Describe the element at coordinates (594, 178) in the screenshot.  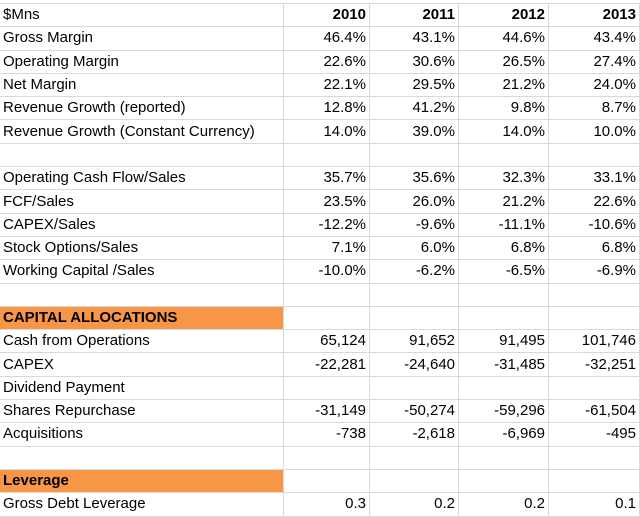
I see `cash-ratio-value: 33.1%` at that location.